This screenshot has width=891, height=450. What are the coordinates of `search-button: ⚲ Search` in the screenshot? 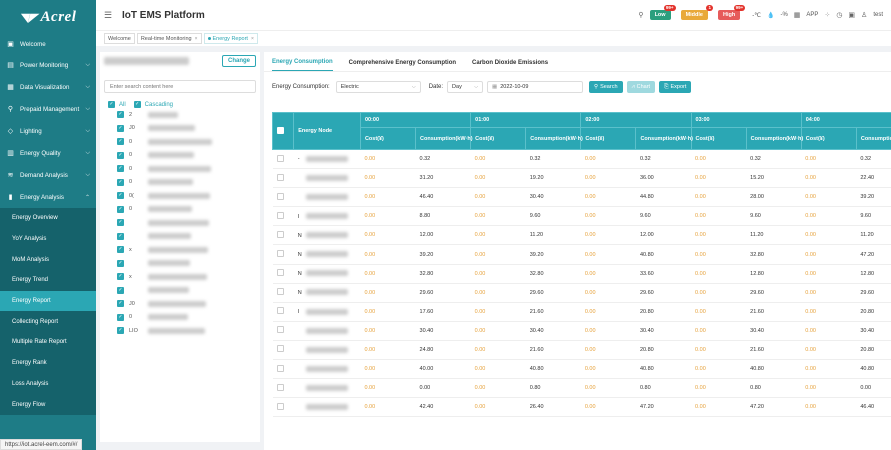 It's located at (606, 87).